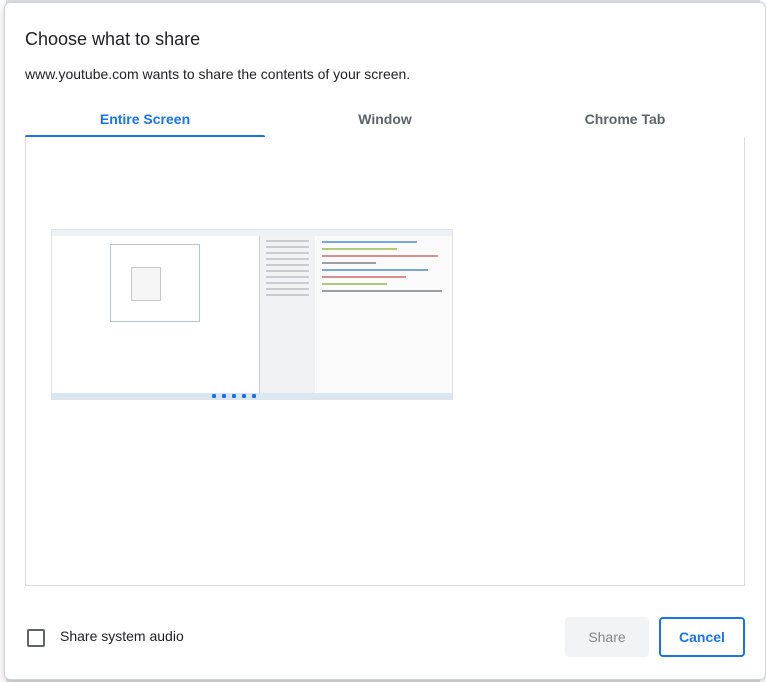  Describe the element at coordinates (384, 314) in the screenshot. I see `thumbnail-code-editor` at that location.